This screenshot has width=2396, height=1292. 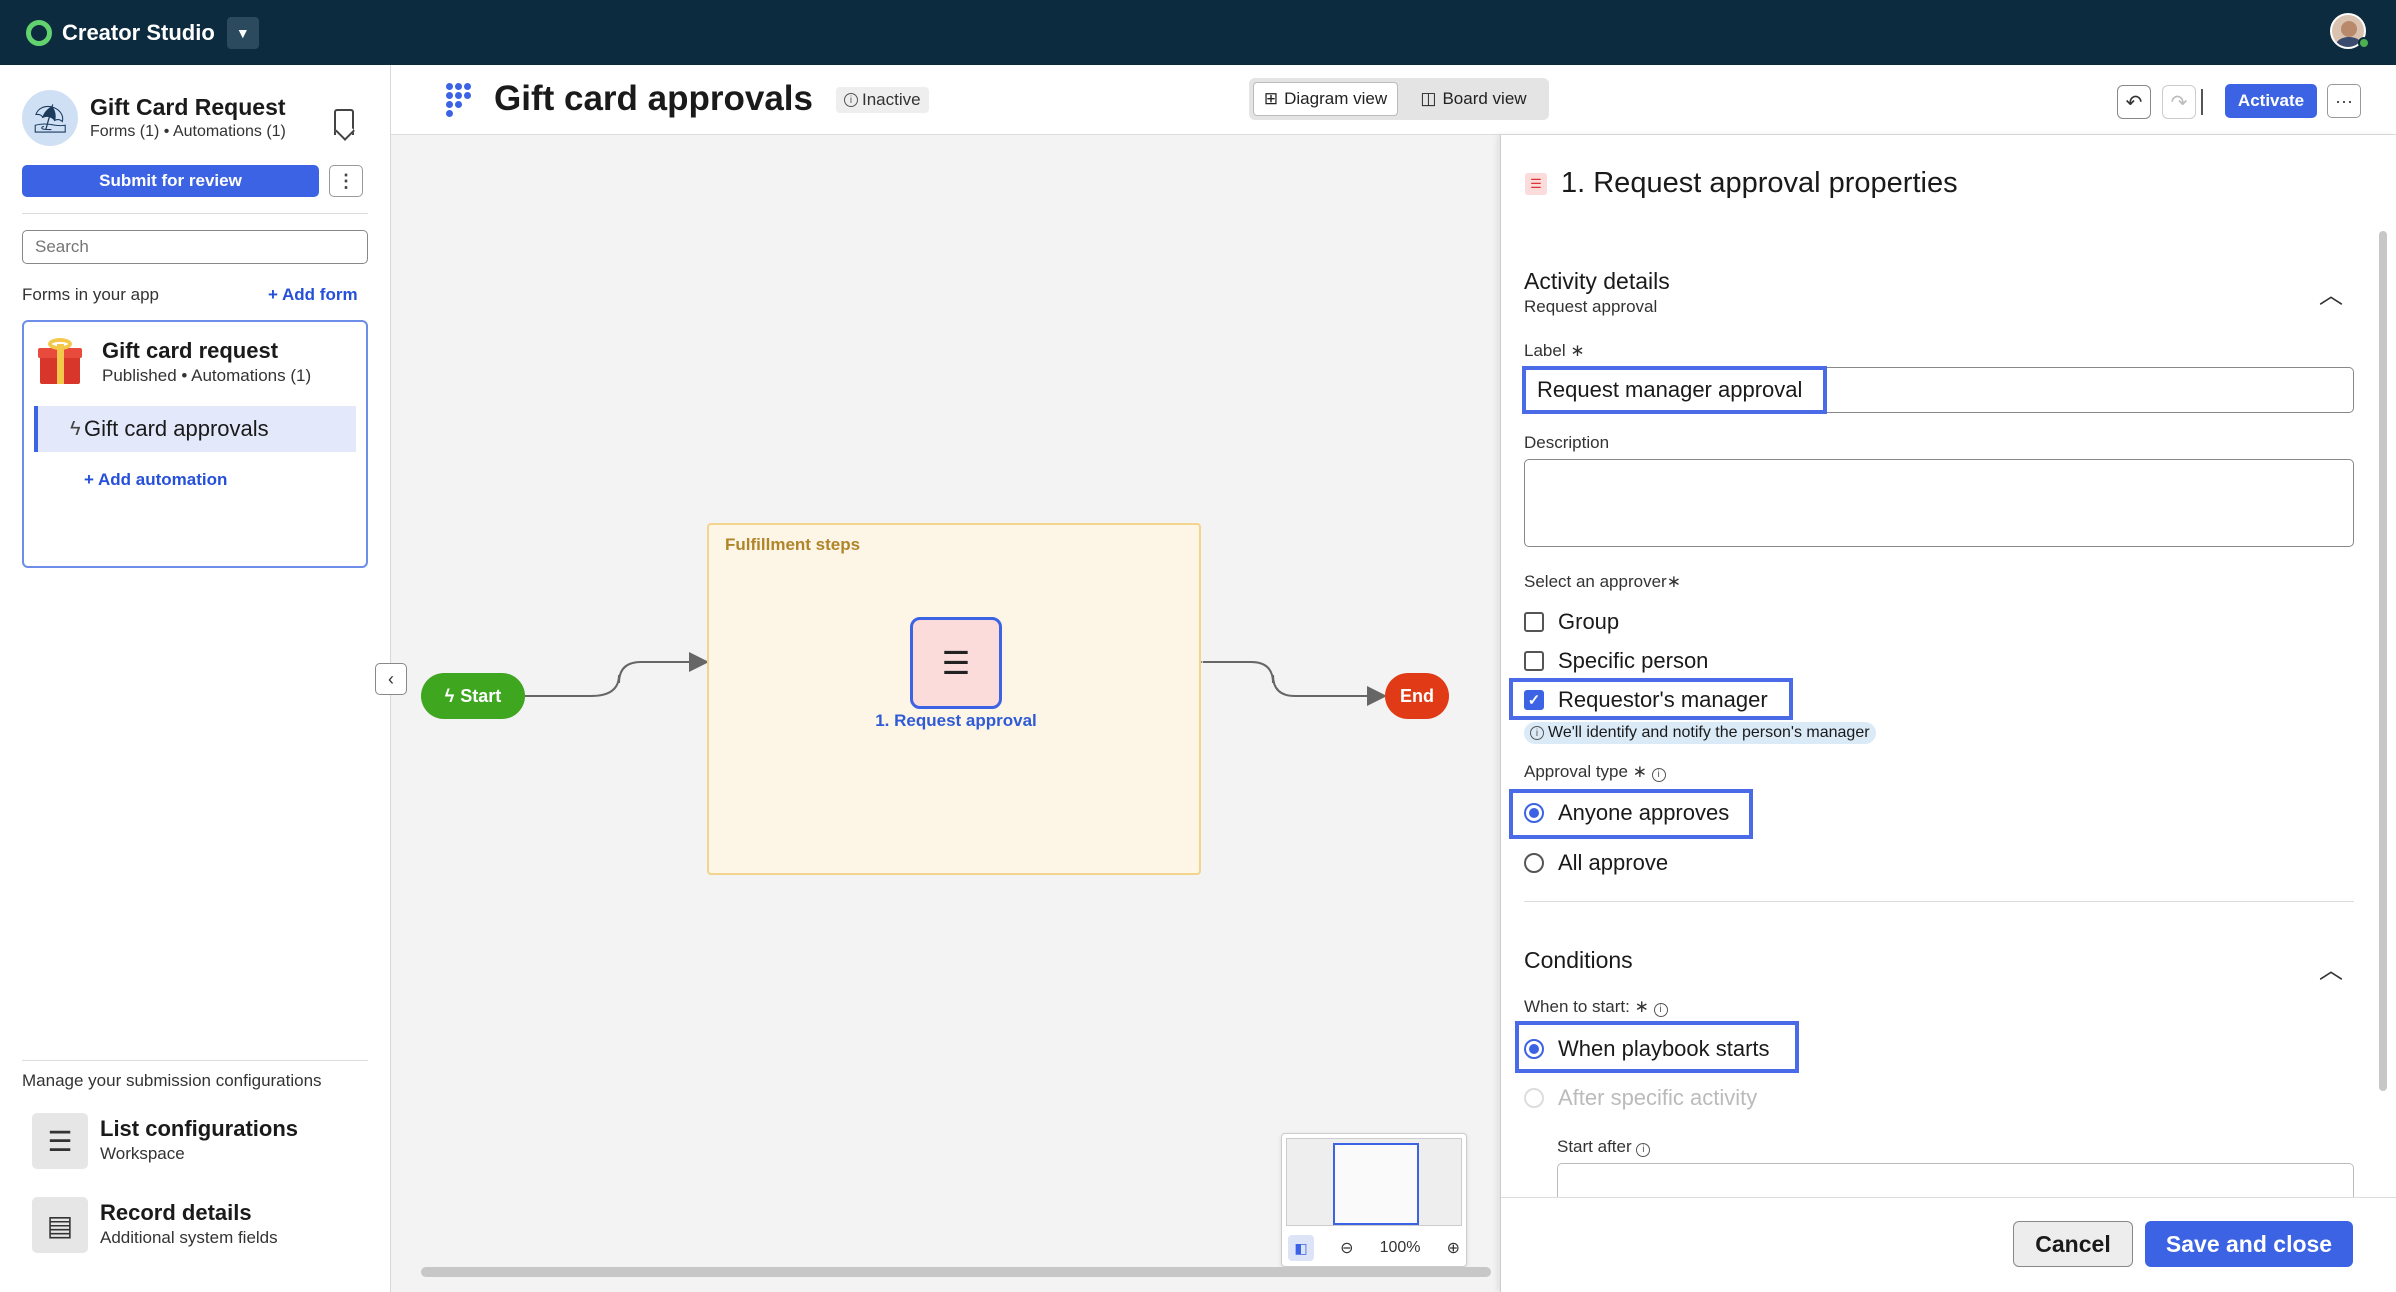 I want to click on app-subtitle: Forms (1) • Automations (1), so click(x=188, y=131).